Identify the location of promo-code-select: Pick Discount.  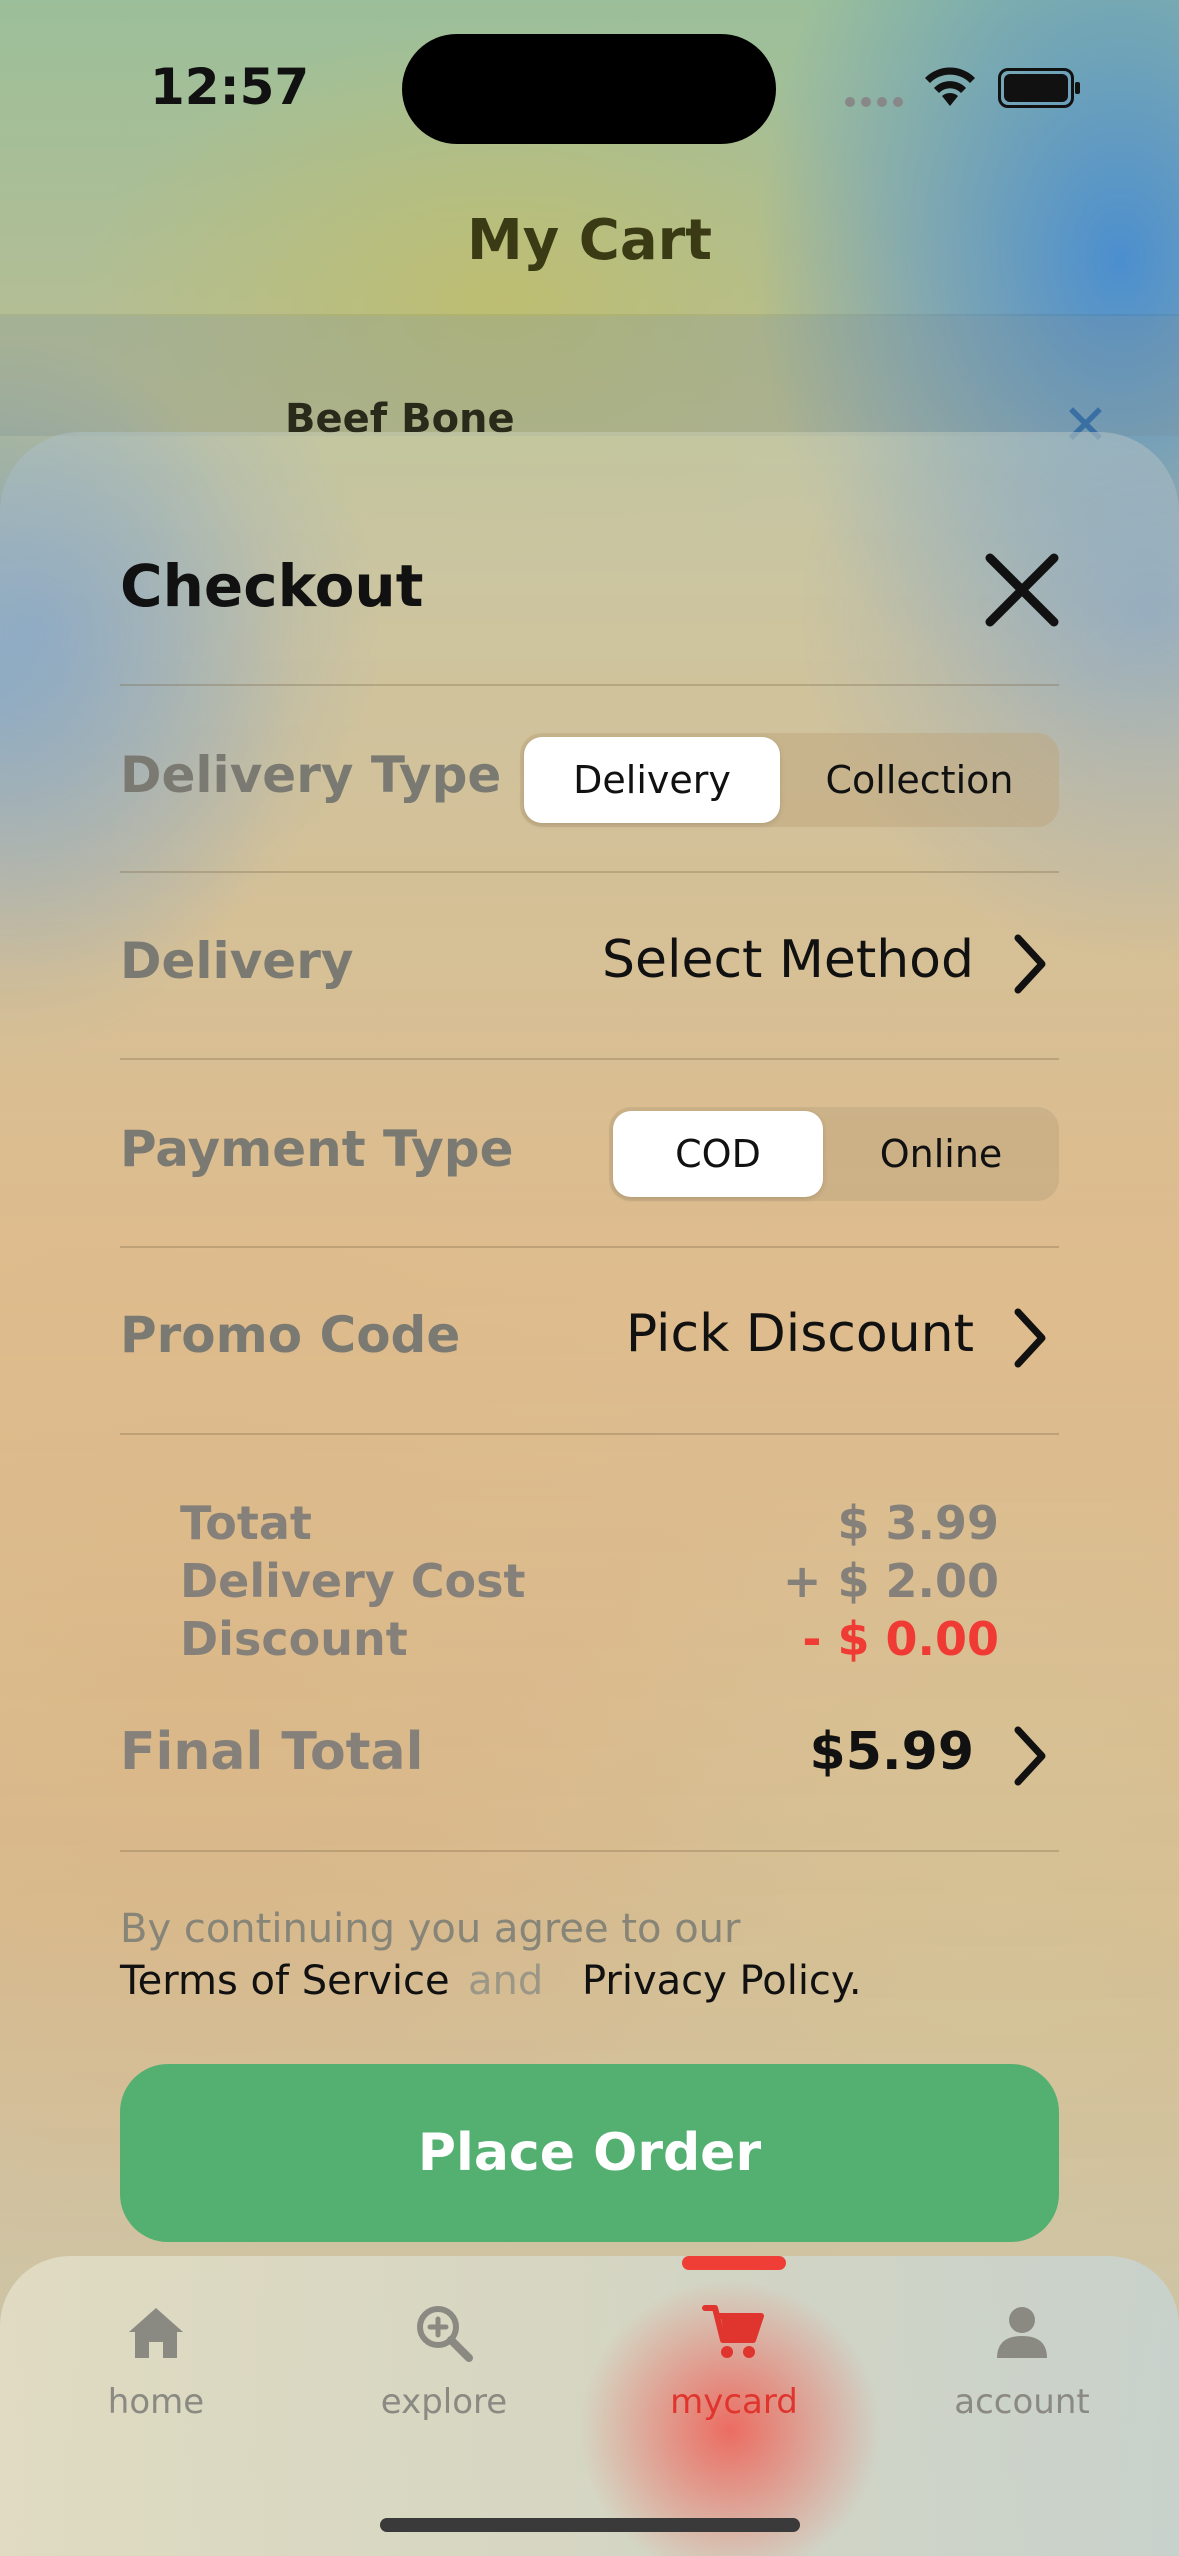
(800, 1334).